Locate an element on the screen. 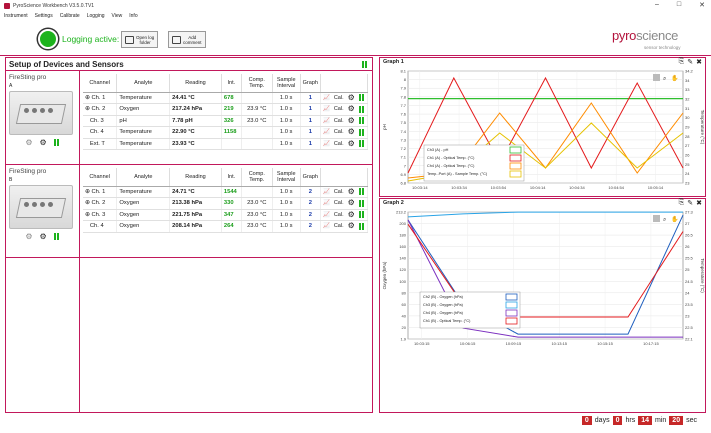 Image resolution: width=711 pixels, height=433 pixels. menu-calibrate: Calibrate is located at coordinates (70, 16).